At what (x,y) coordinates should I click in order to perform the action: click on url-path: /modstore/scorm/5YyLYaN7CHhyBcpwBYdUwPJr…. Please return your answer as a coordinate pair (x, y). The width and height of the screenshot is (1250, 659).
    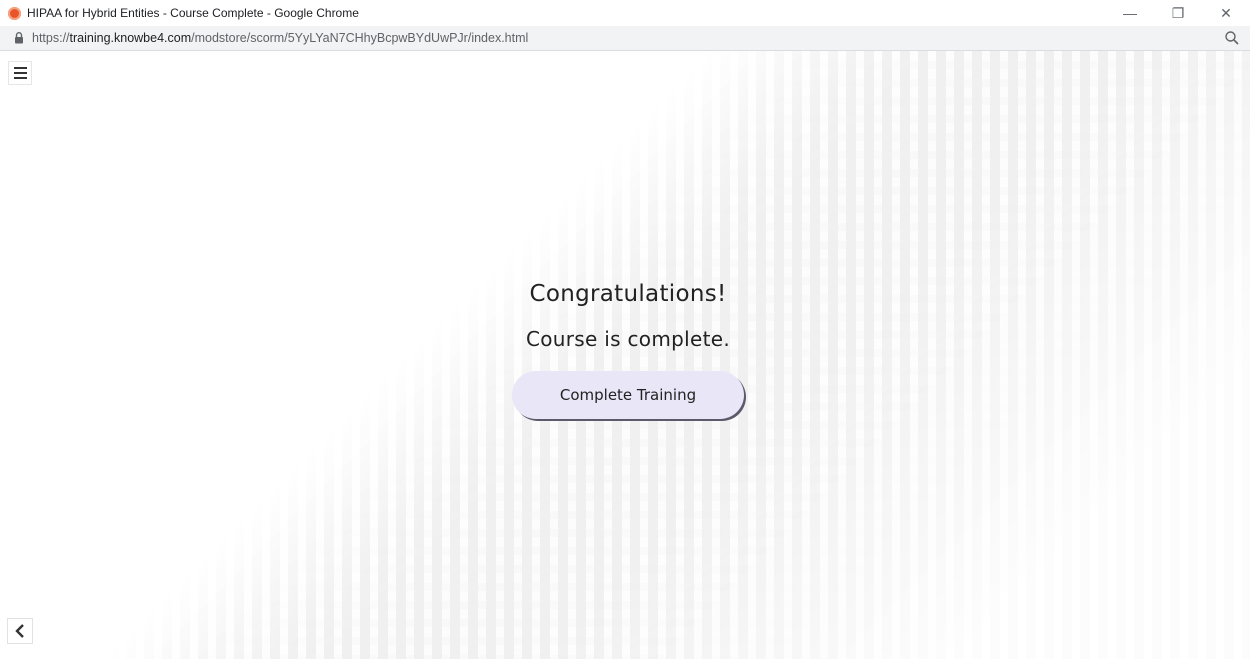
    Looking at the image, I should click on (360, 38).